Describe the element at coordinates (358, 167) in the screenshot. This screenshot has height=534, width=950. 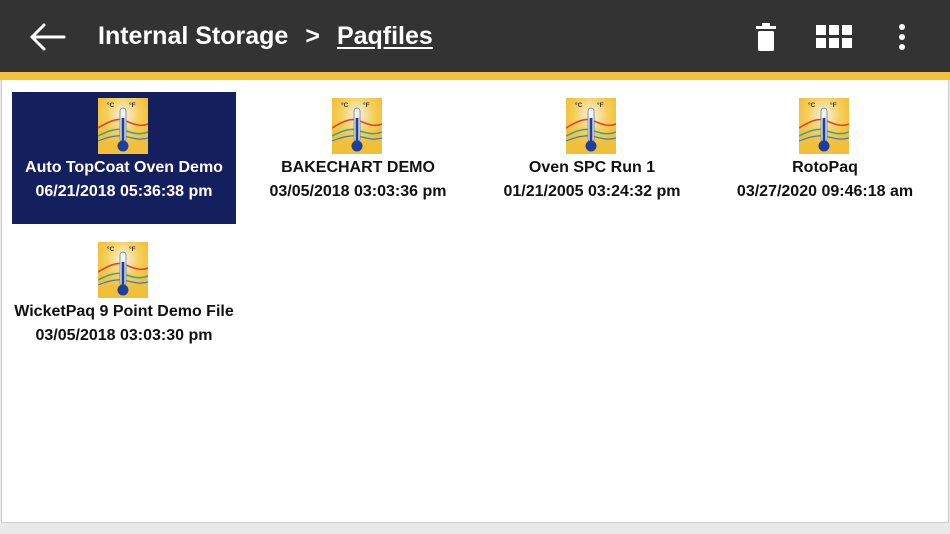
I see `file-name: BAKECHART DEMO` at that location.